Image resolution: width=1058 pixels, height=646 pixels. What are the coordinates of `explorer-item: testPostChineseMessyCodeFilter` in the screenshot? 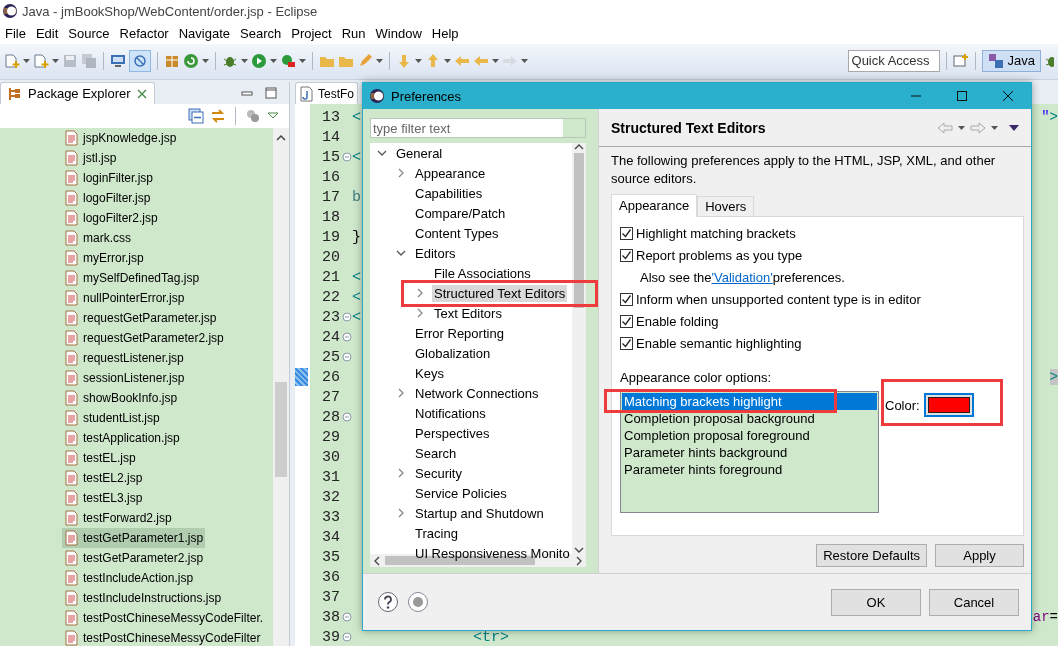 It's located at (162, 637).